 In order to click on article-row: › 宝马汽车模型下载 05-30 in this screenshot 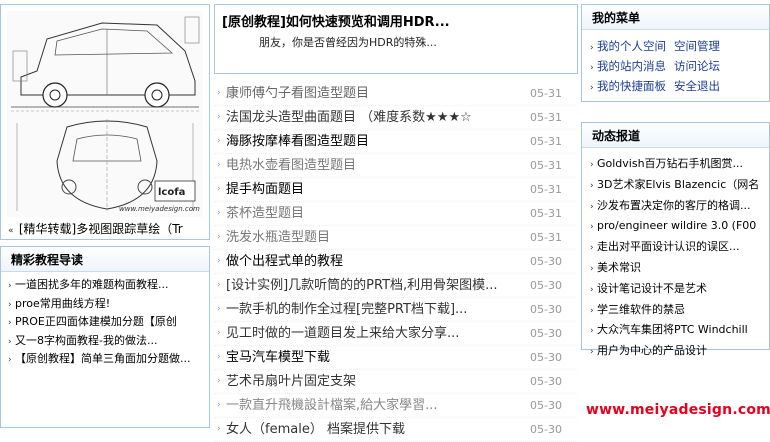, I will do `click(396, 358)`.